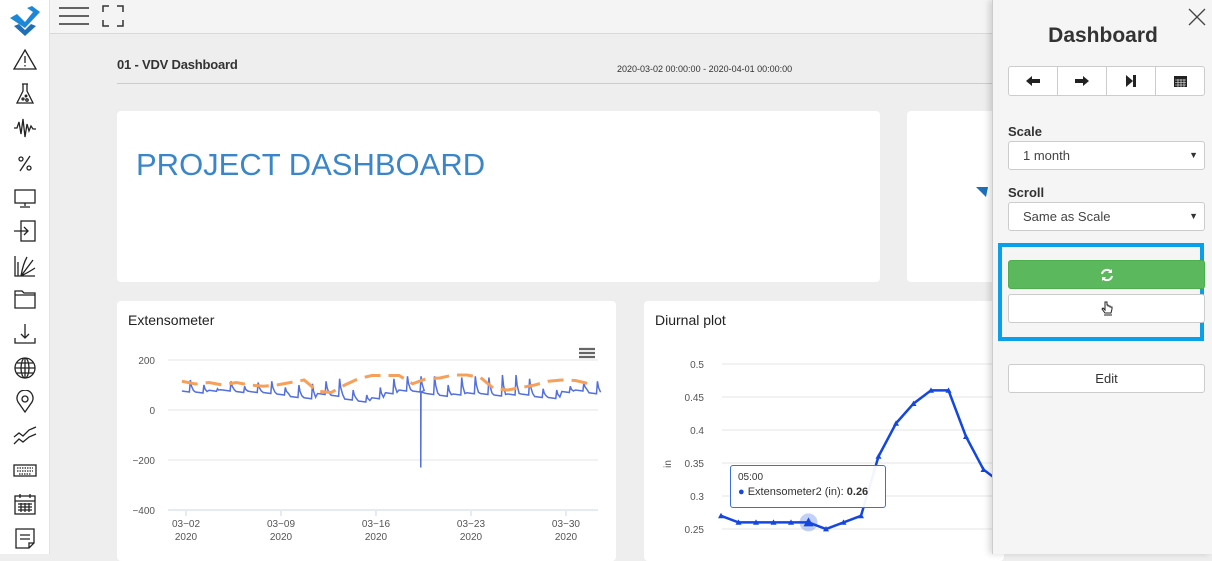  Describe the element at coordinates (113, 16) in the screenshot. I see `fullscreen-icon` at that location.